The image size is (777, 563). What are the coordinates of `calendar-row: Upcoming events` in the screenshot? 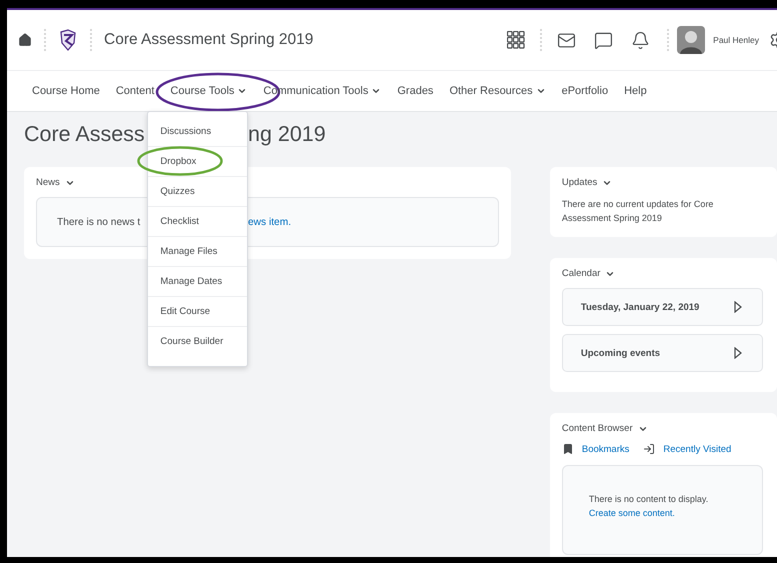 It's located at (662, 353).